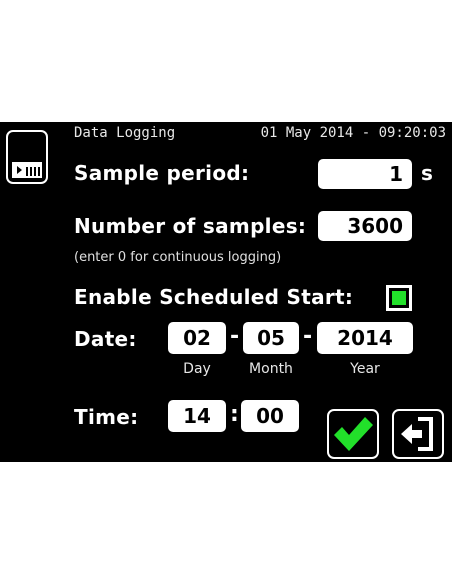 The image size is (452, 584). I want to click on scheduled-start-checkbox, so click(399, 298).